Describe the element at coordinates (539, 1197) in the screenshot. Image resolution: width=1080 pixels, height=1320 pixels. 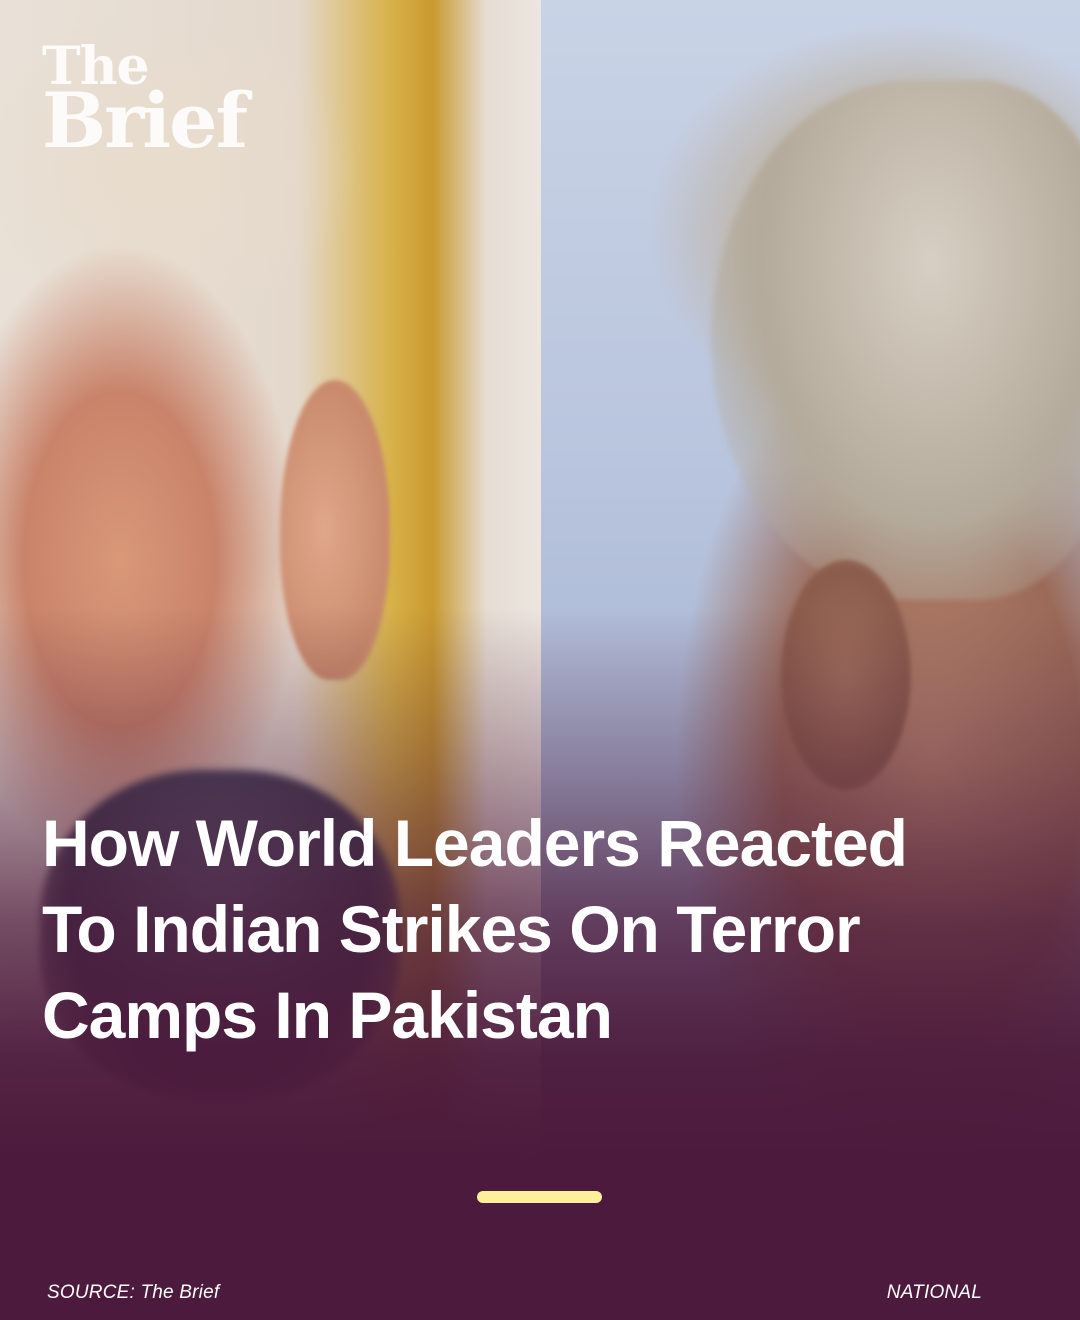
I see `page-indicator` at that location.